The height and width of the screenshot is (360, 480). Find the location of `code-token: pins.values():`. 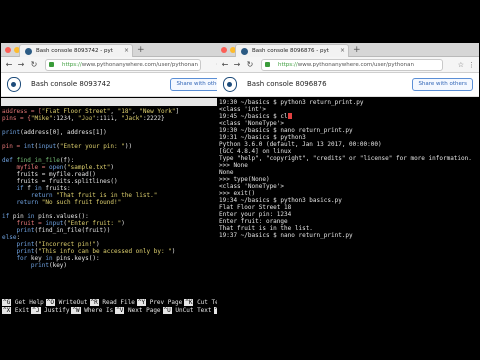

code-token: pins.values(): is located at coordinates (63, 216).